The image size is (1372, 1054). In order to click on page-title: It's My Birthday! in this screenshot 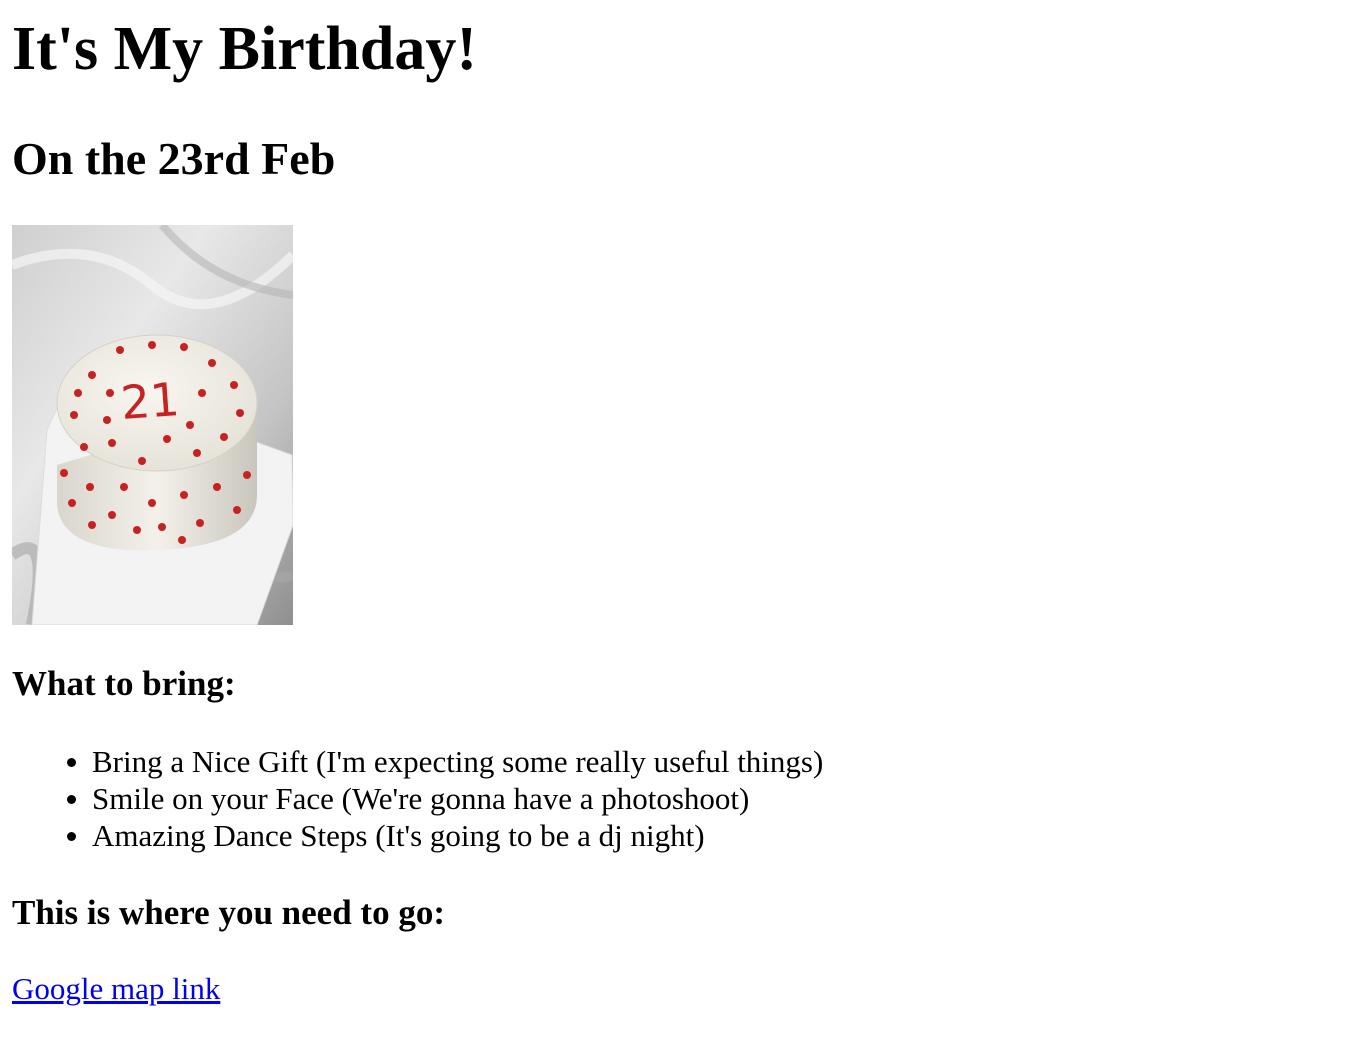, I will do `click(244, 49)`.